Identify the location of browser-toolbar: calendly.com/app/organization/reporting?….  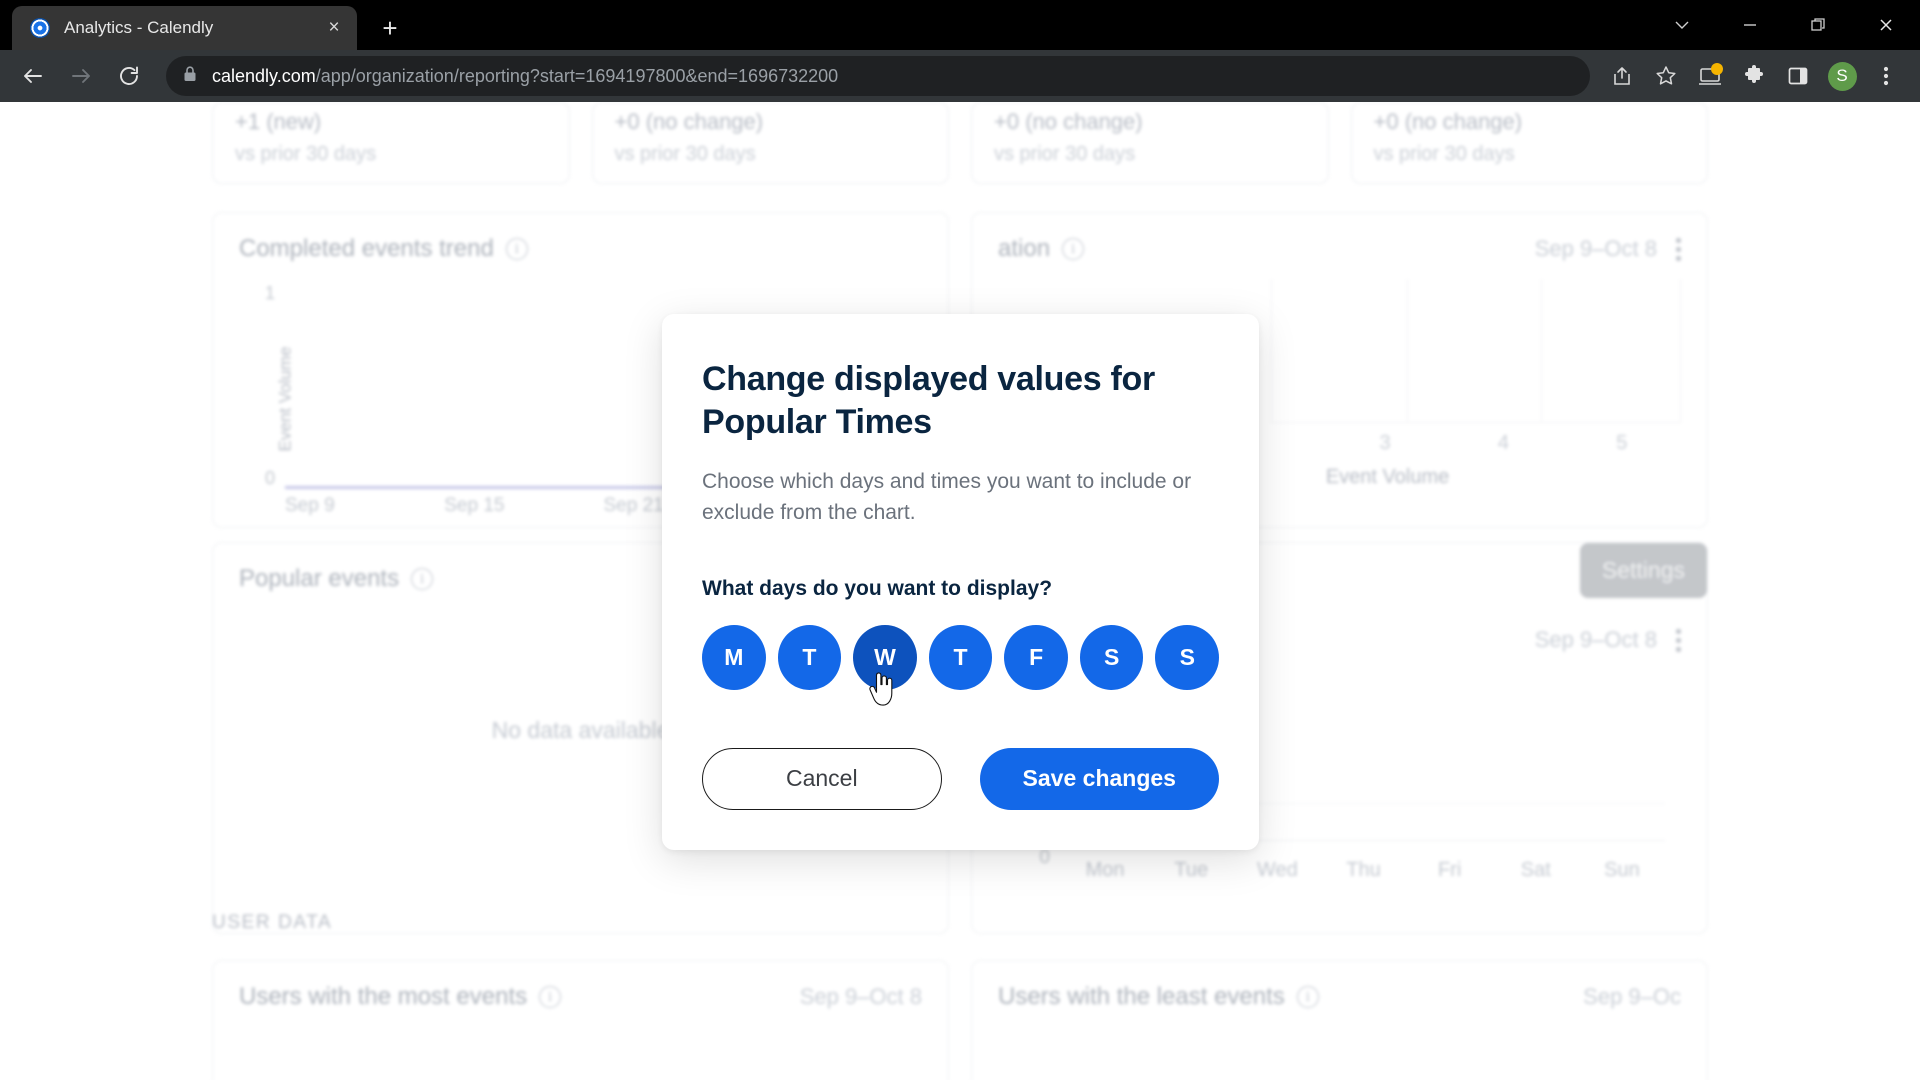
(960, 76).